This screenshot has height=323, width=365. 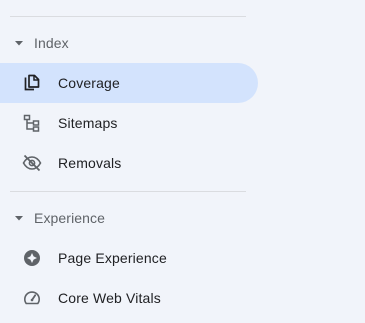 What do you see at coordinates (51, 43) in the screenshot?
I see `section-title-index: Index` at bounding box center [51, 43].